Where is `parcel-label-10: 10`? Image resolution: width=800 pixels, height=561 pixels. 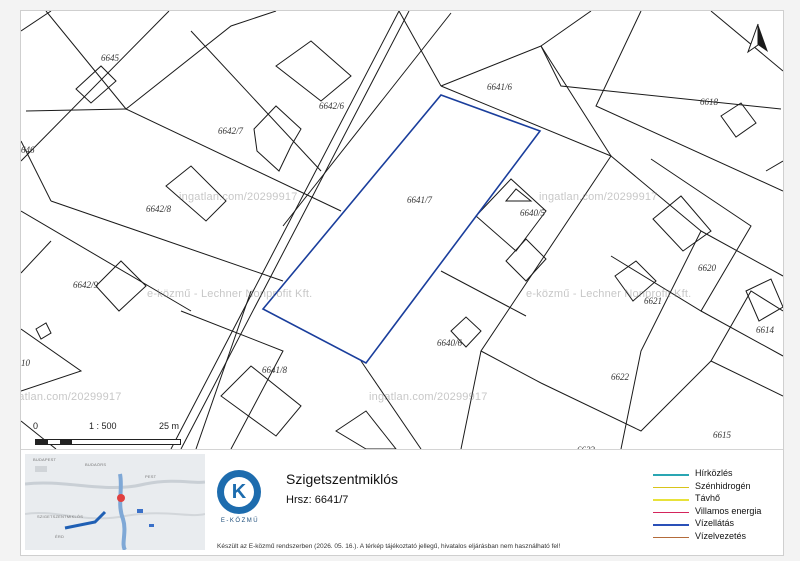 parcel-label-10: 10 is located at coordinates (26, 363).